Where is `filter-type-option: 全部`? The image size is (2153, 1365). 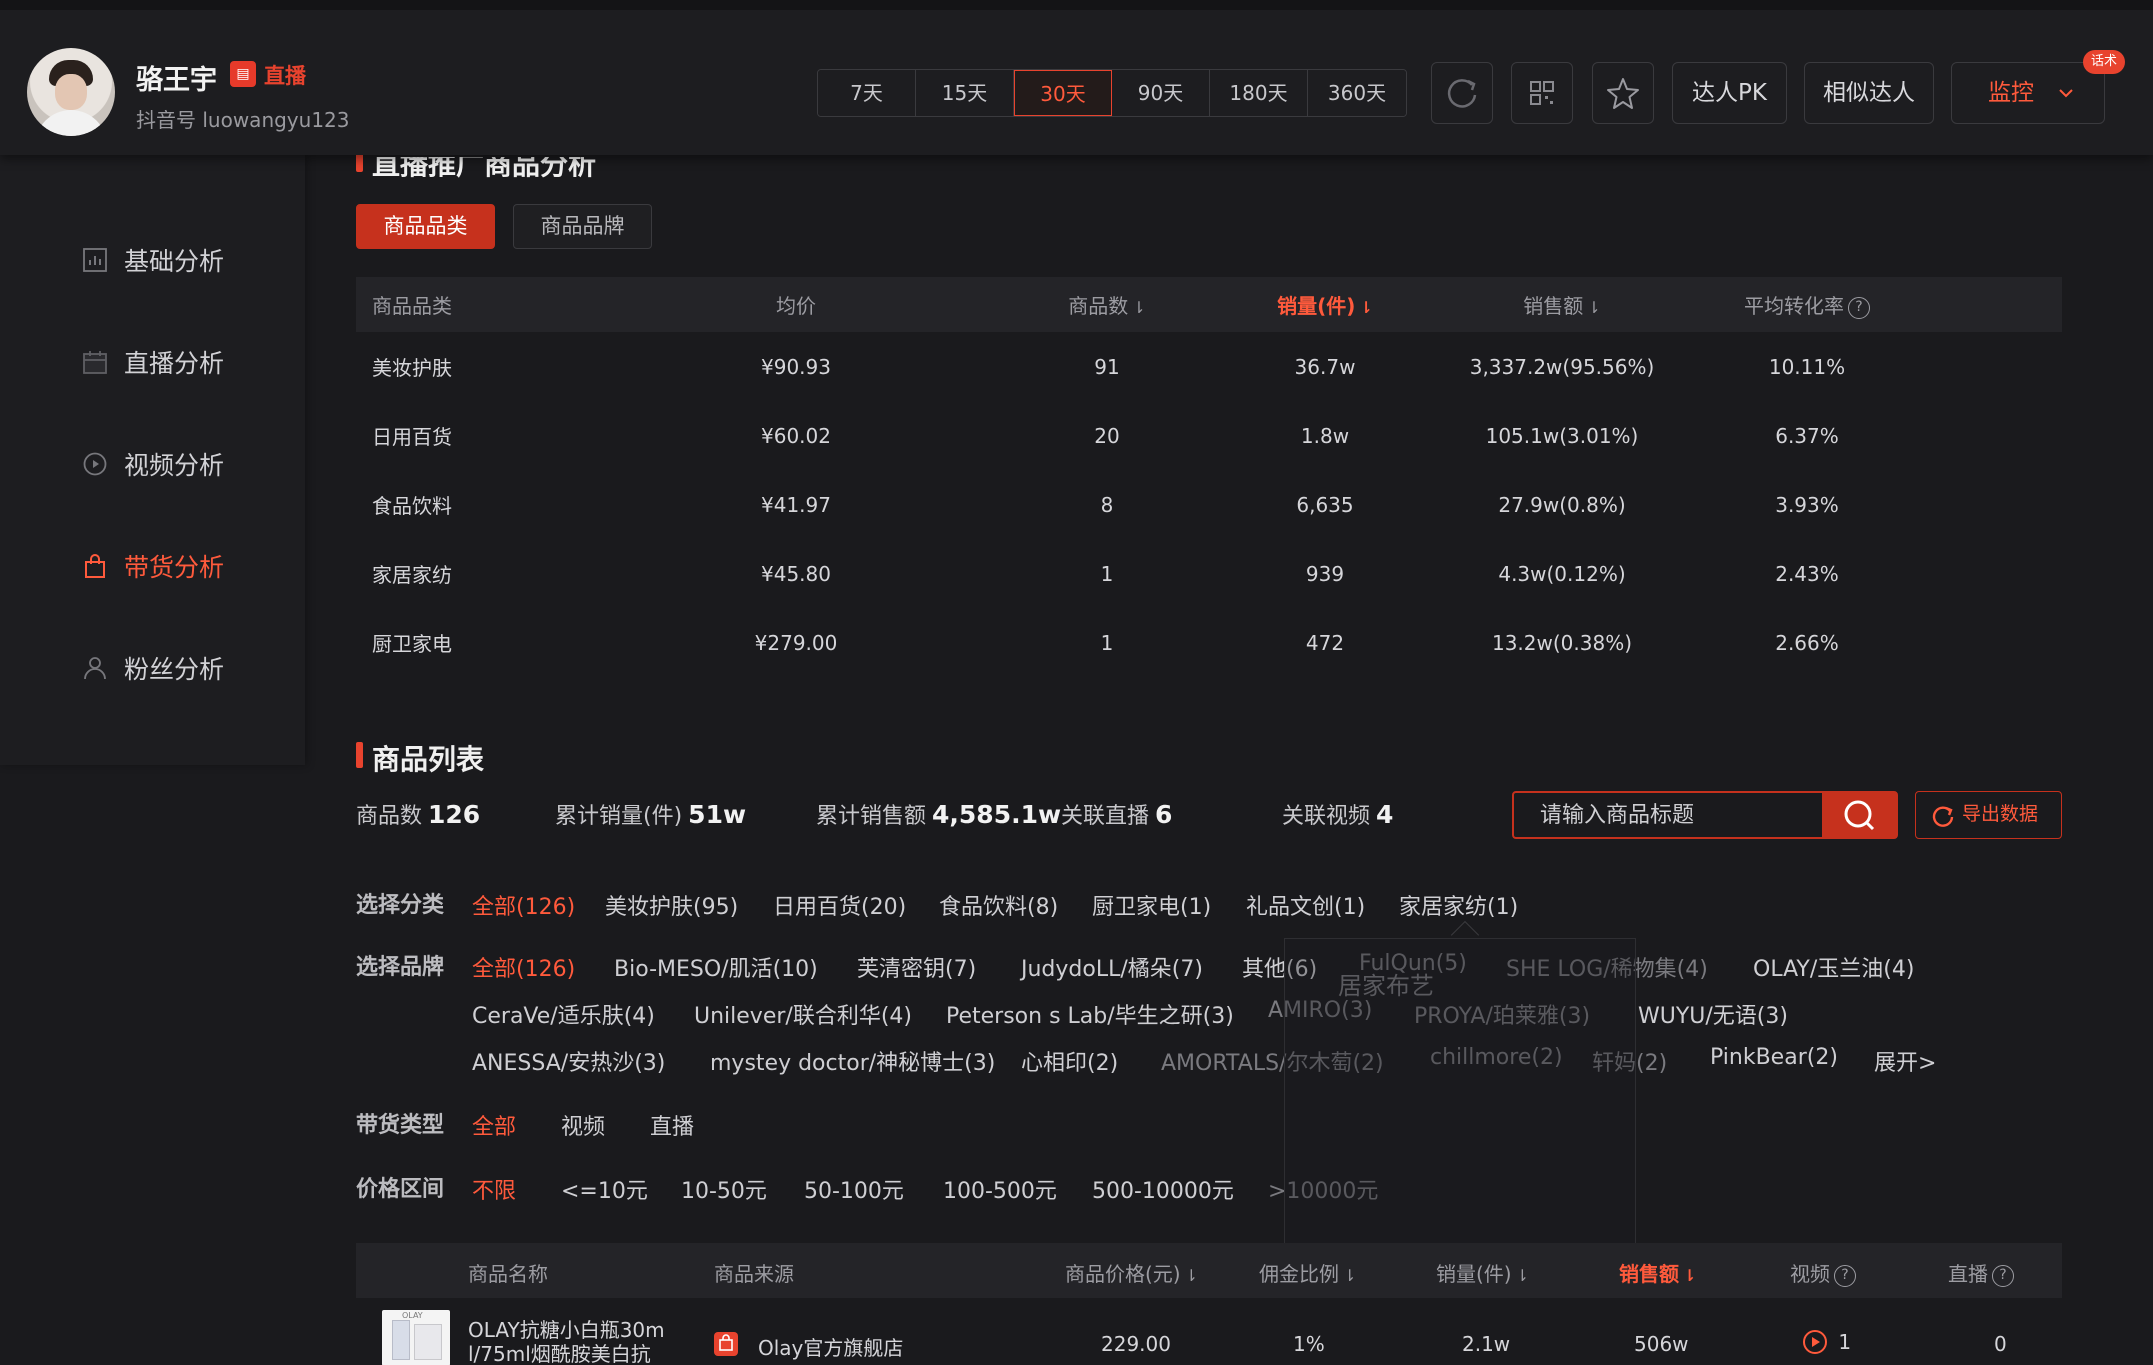 filter-type-option: 全部 is located at coordinates (494, 1125).